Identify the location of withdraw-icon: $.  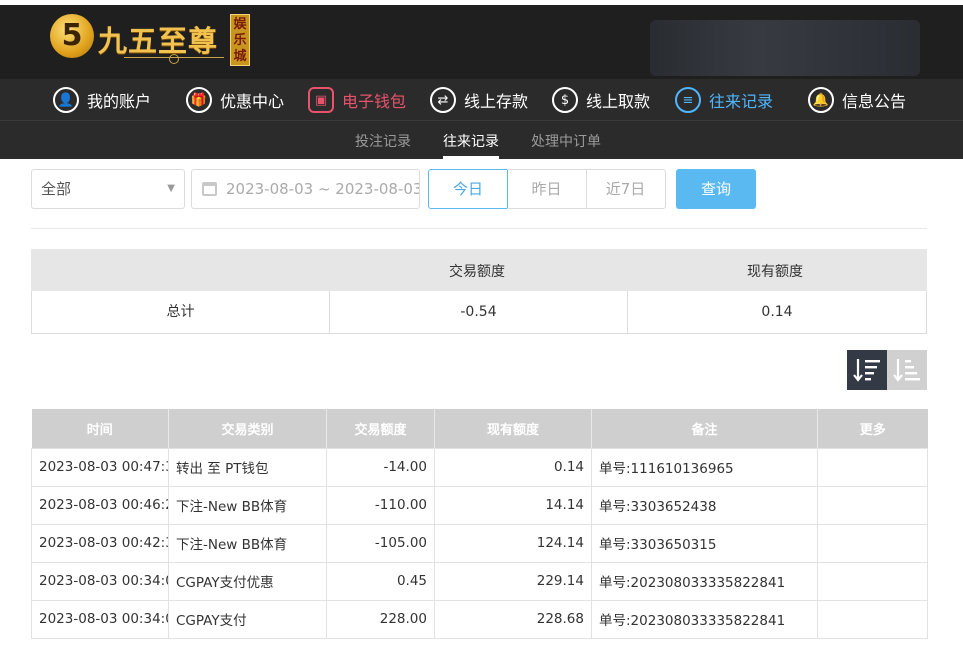
(565, 100).